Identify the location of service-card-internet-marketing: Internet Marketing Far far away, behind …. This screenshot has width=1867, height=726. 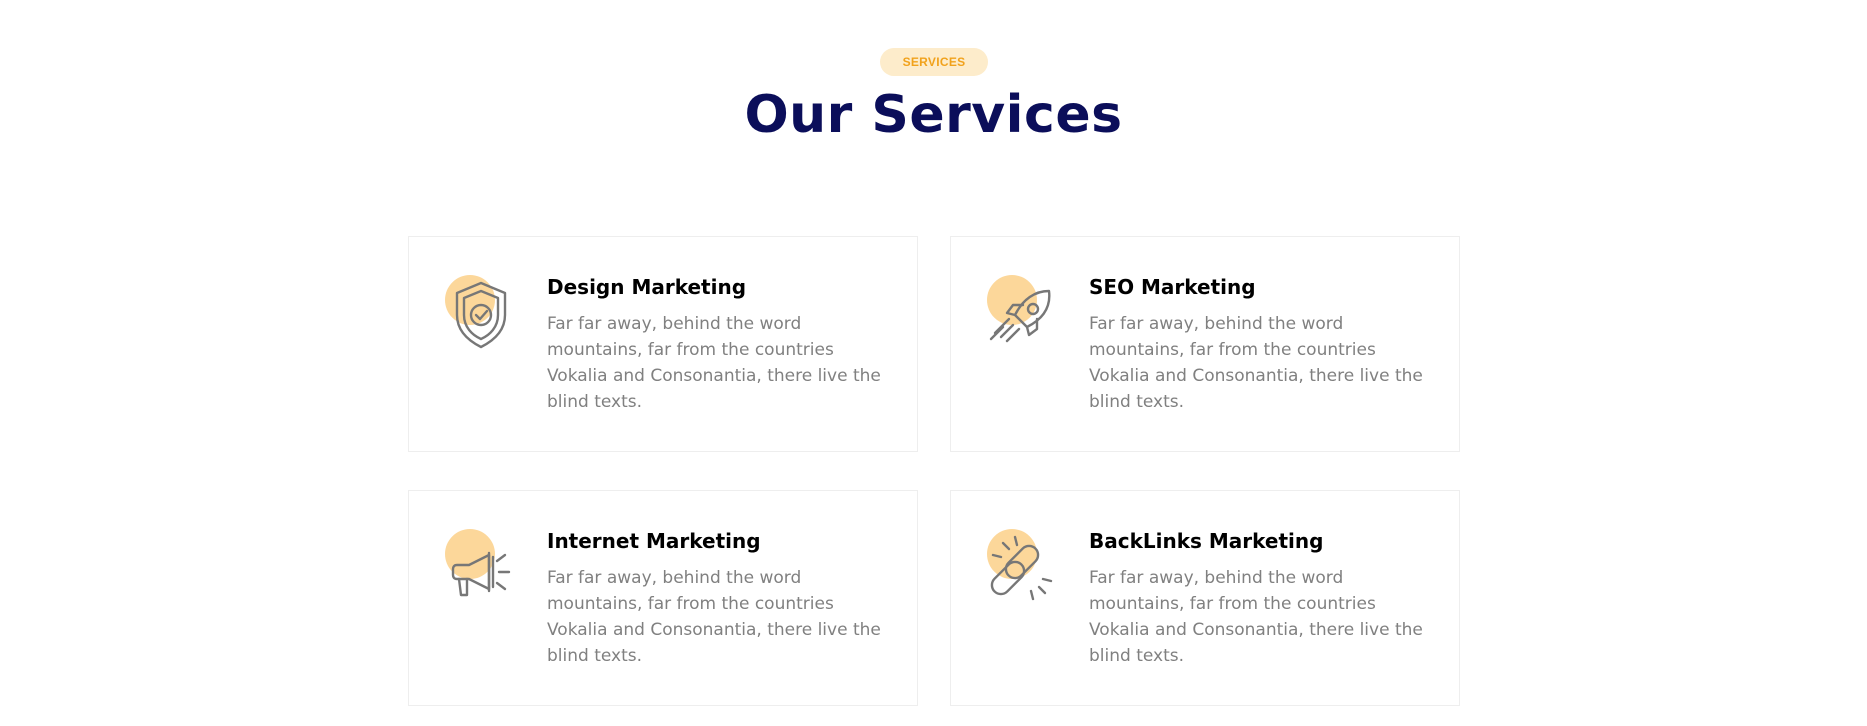
(663, 598).